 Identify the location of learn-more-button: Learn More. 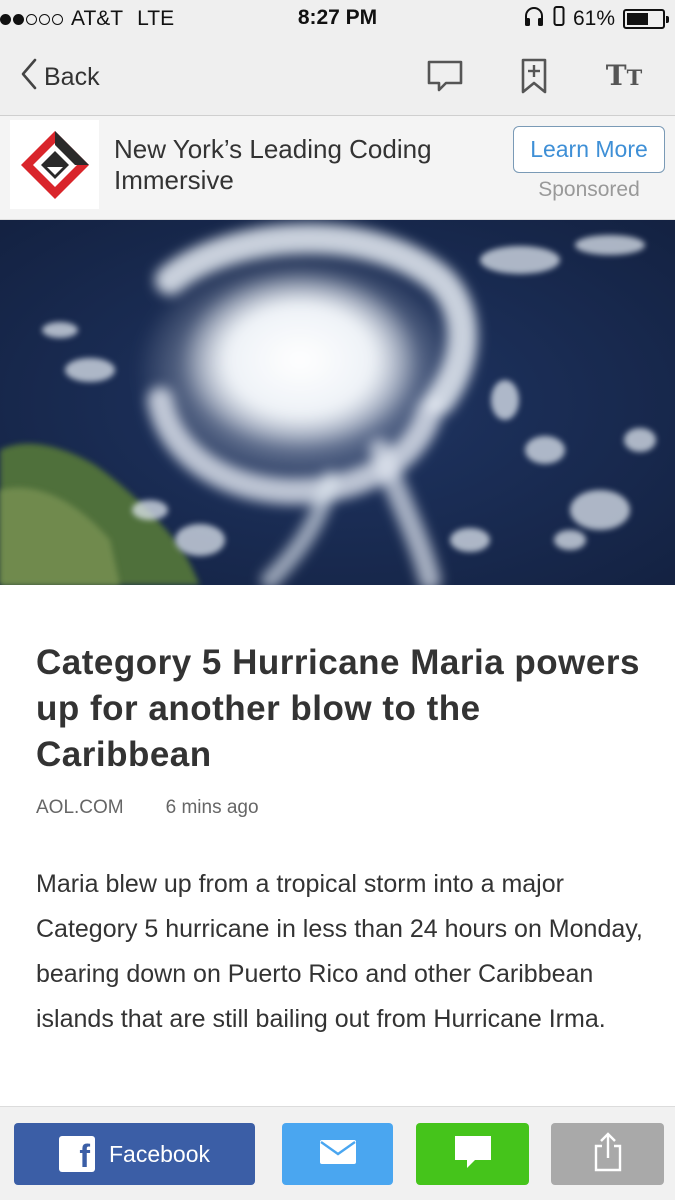
(589, 149).